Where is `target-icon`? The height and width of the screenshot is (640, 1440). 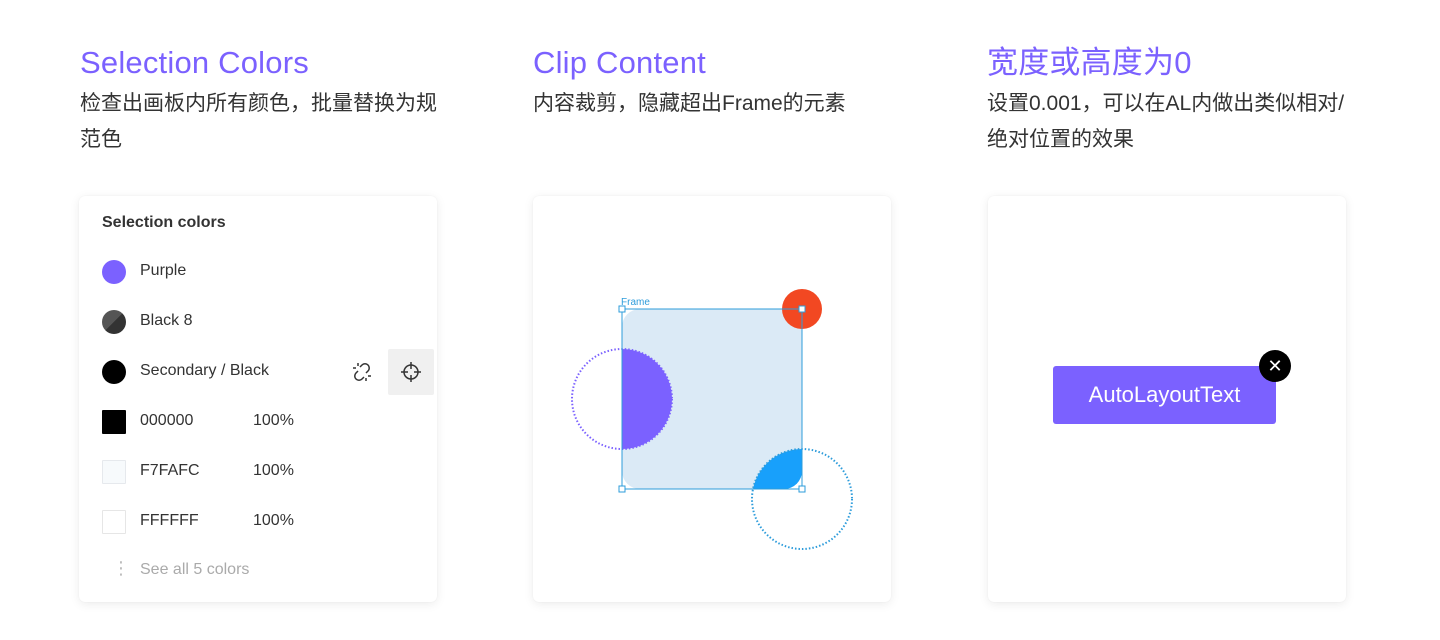 target-icon is located at coordinates (411, 372).